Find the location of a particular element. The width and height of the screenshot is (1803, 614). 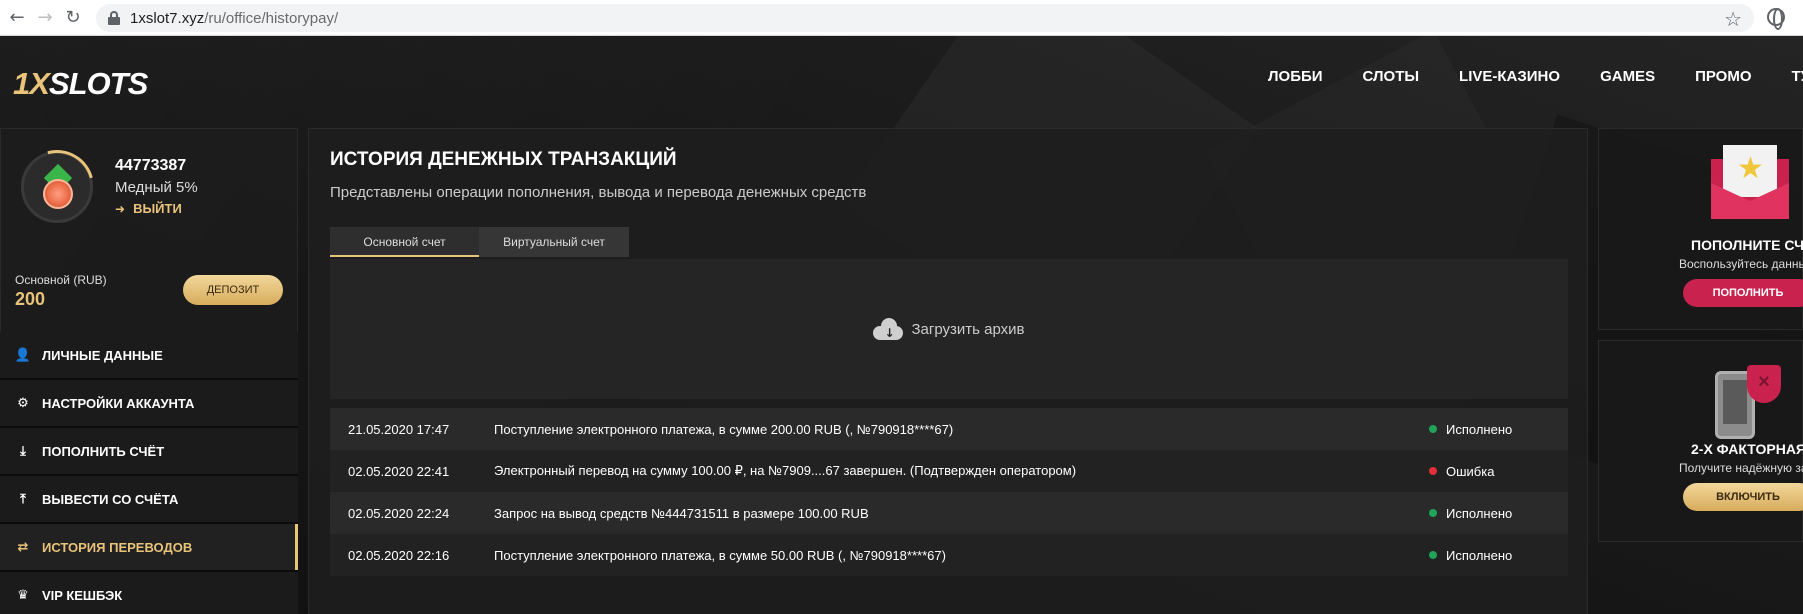

top-nav: ЛОББИ СЛОТЫ LIVE-КАЗИНО GAMES ПРОМО ТУ is located at coordinates (1535, 76).